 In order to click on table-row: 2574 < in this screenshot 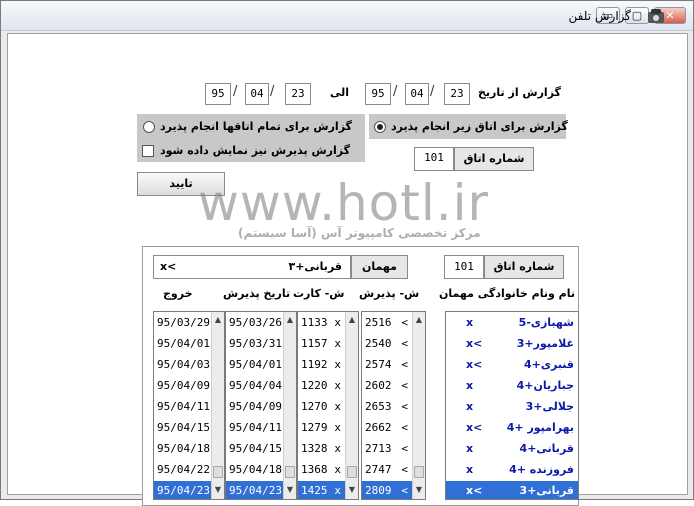, I will do `click(387, 365)`.